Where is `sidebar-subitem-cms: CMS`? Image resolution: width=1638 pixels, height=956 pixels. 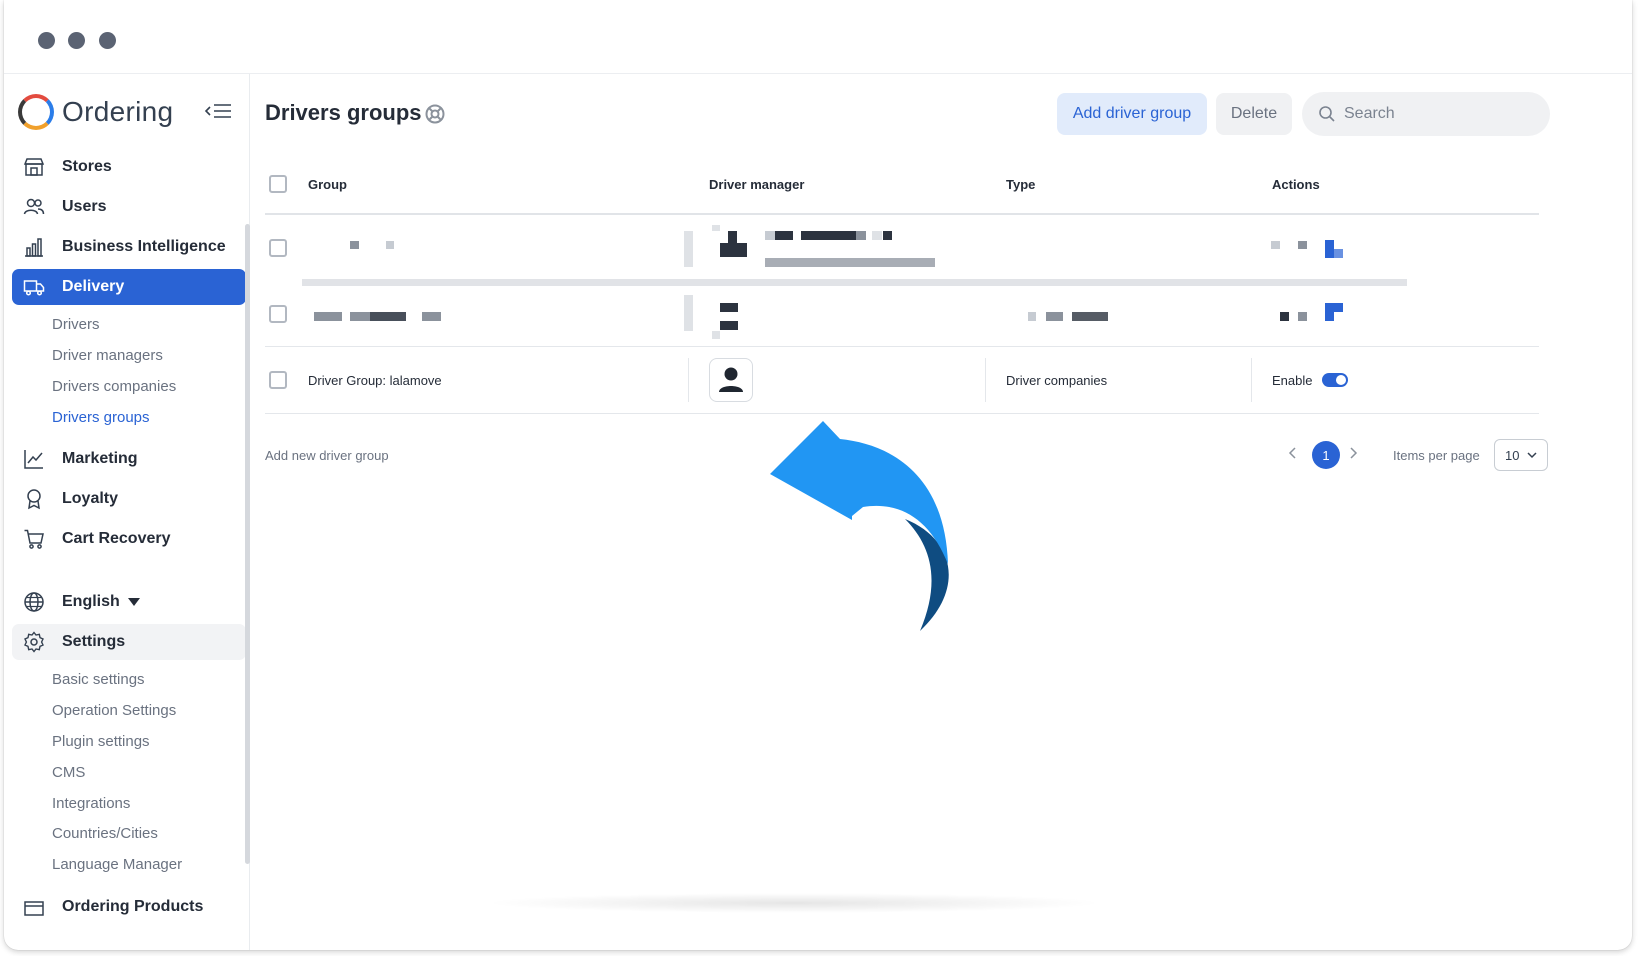
sidebar-subitem-cms: CMS is located at coordinates (68, 772).